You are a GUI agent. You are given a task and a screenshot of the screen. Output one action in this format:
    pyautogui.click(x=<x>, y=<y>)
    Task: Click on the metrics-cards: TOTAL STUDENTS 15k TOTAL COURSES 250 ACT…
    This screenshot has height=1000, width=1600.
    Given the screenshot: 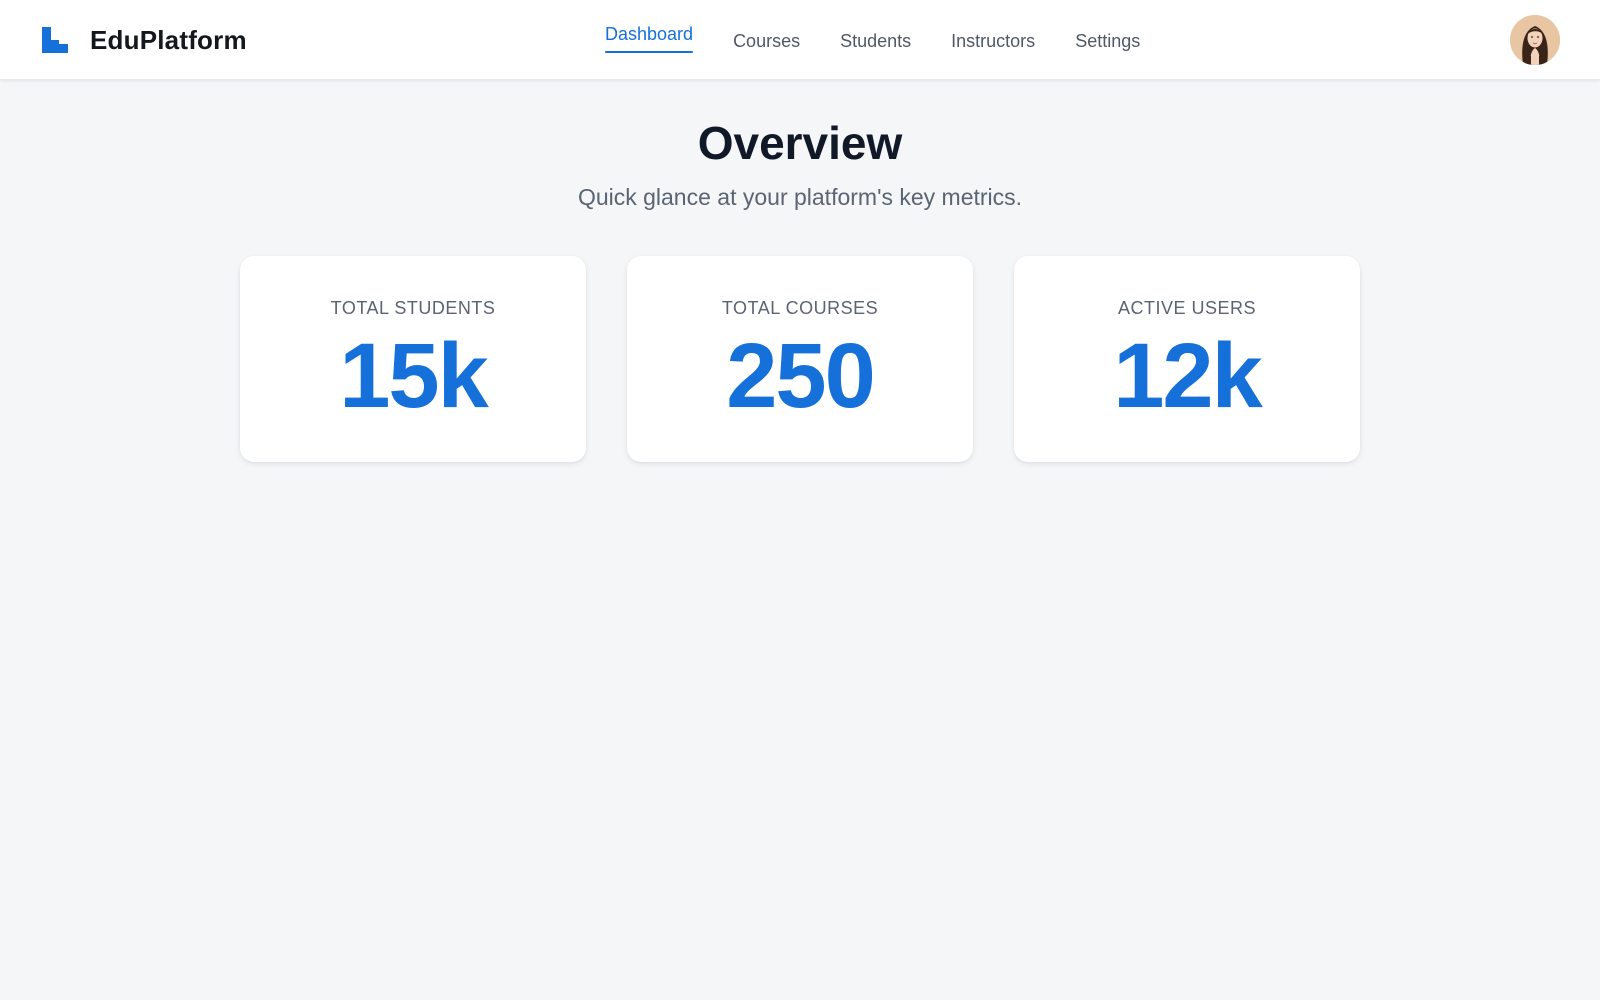 What is the action you would take?
    pyautogui.click(x=800, y=359)
    